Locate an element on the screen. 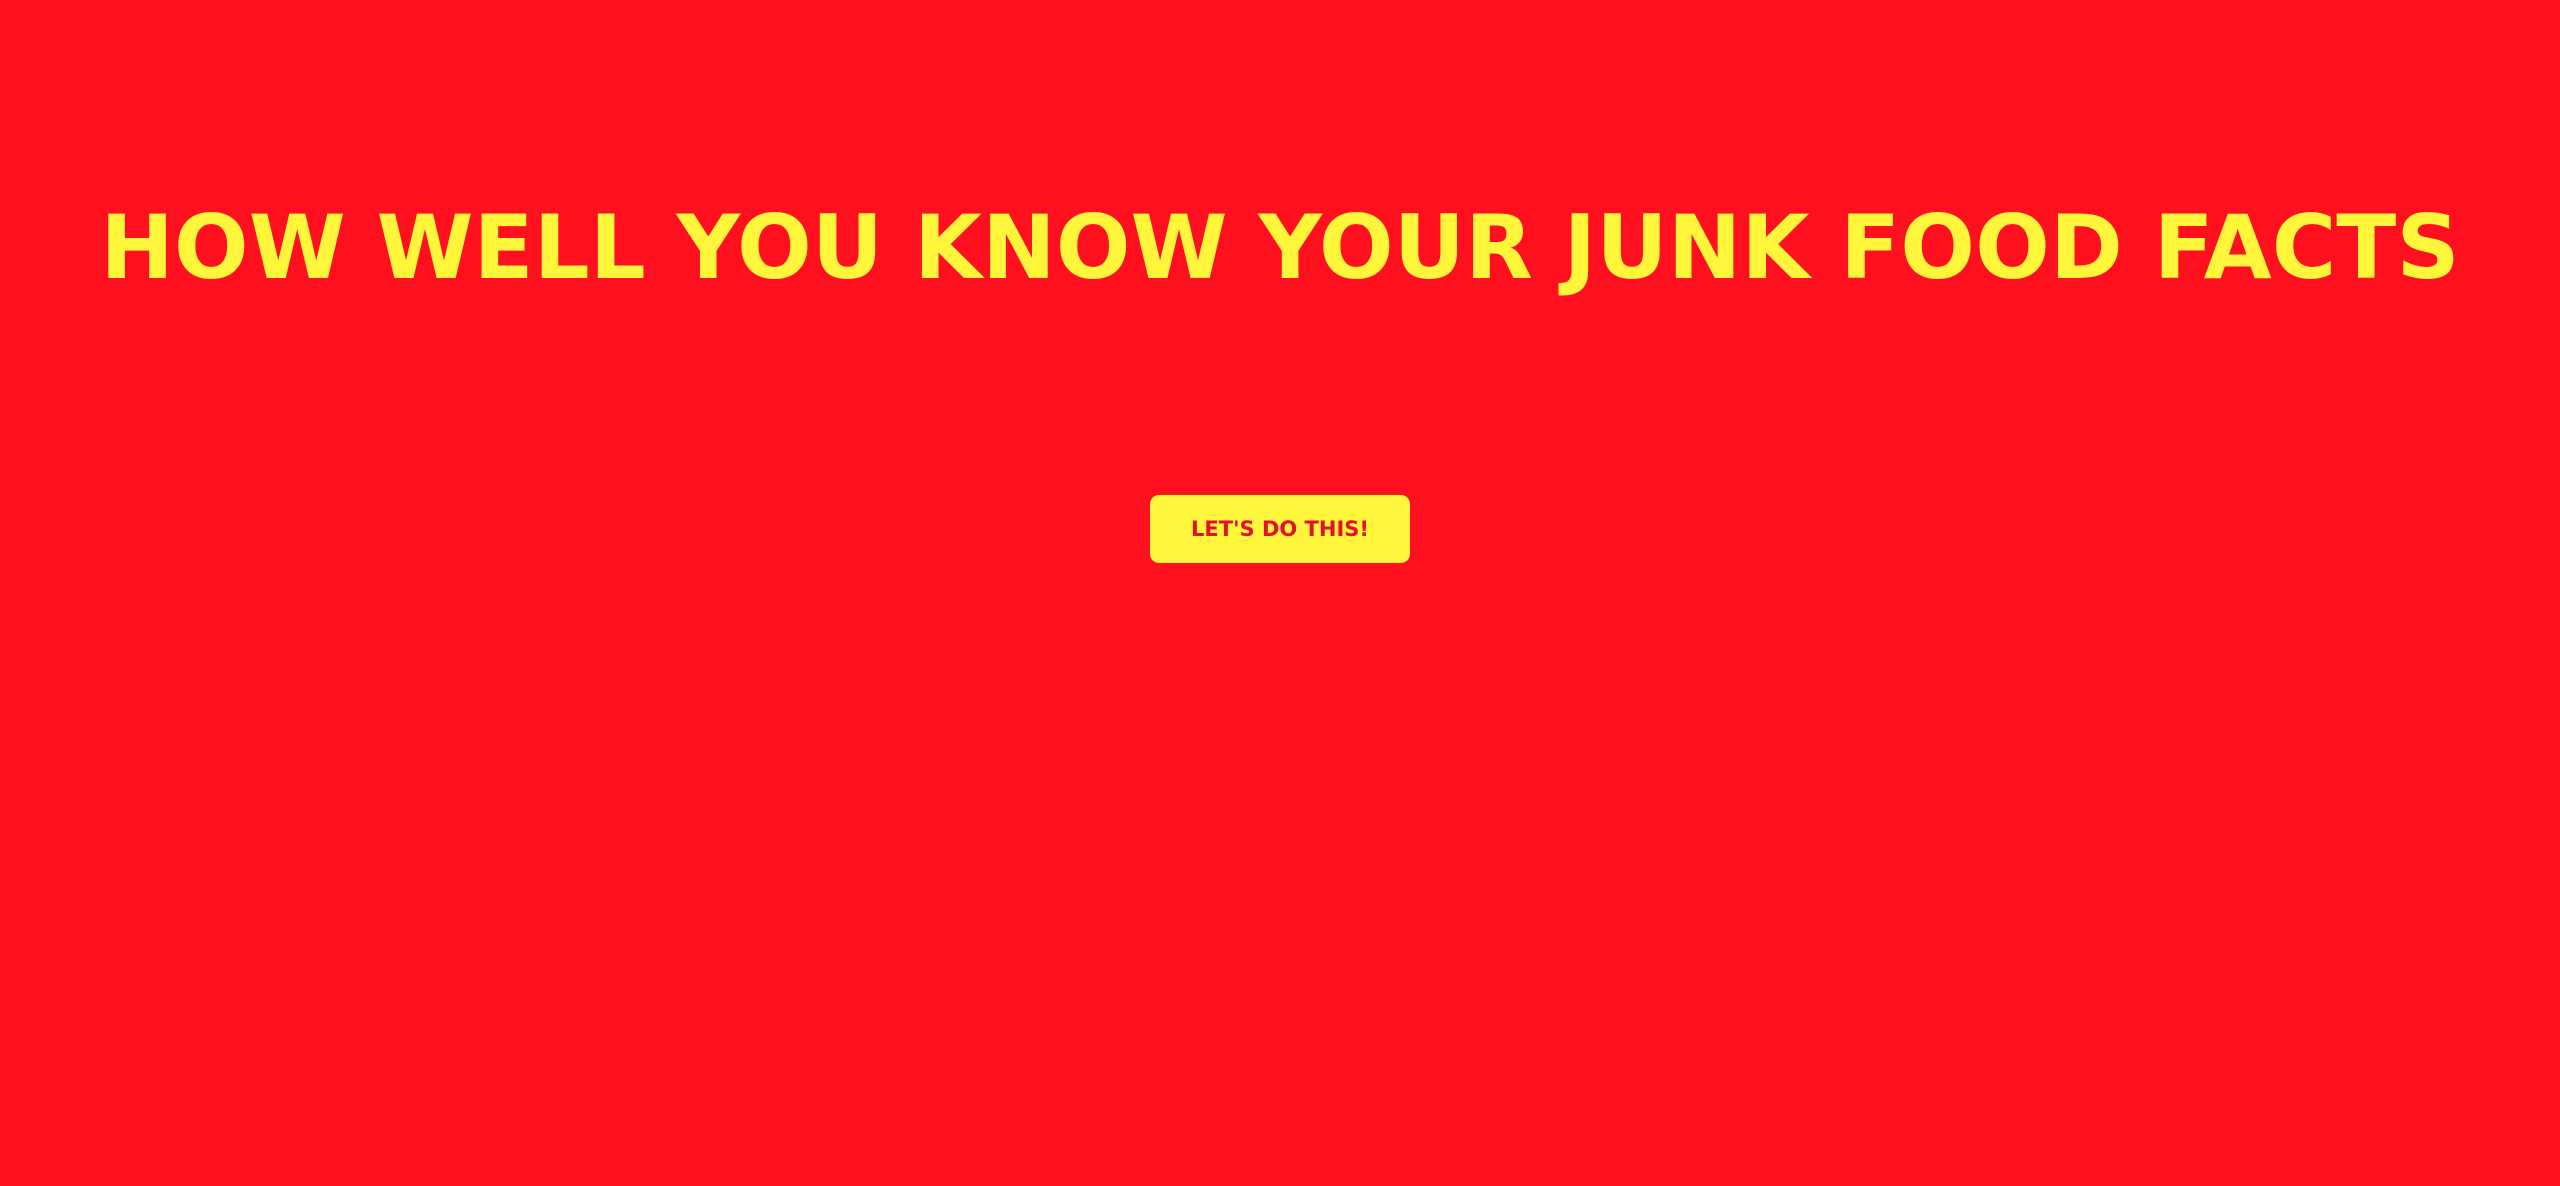 This screenshot has width=2560, height=1186. start-quiz-button: LET'S DO THIS! is located at coordinates (1280, 529).